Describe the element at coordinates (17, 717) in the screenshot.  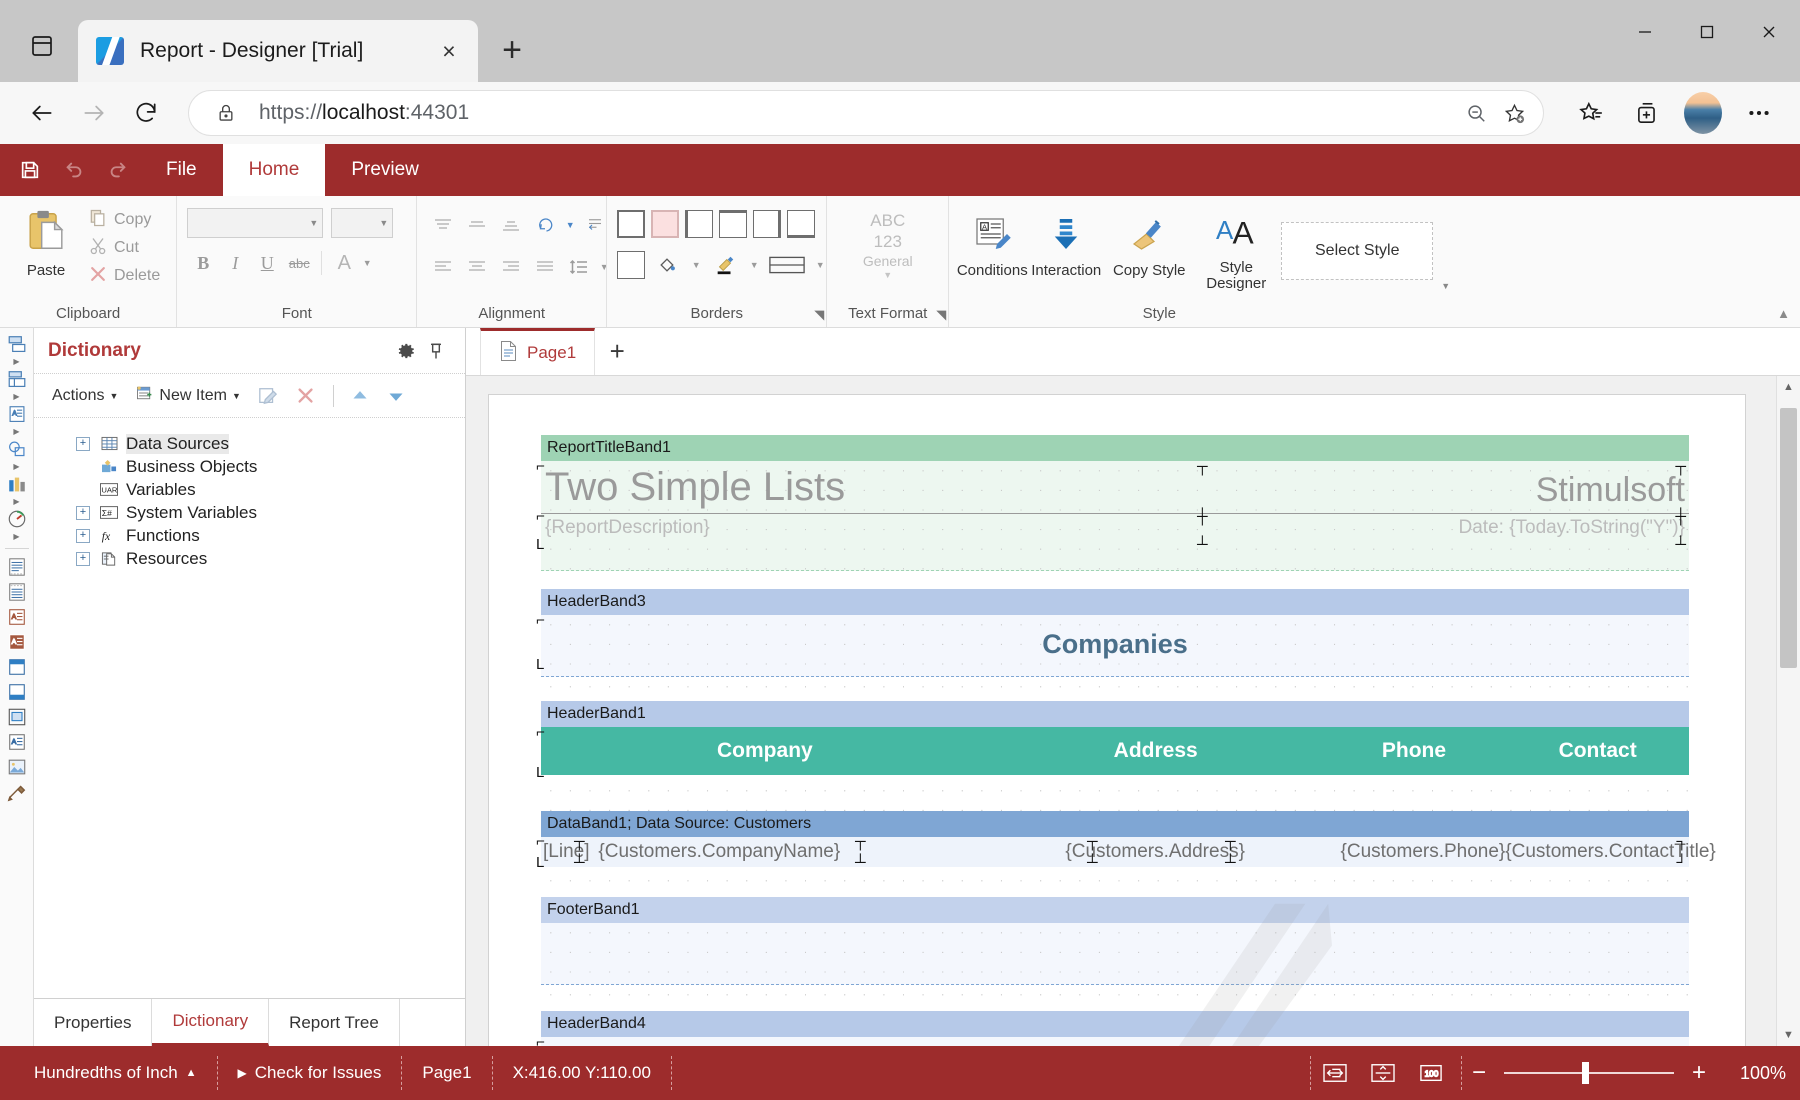
I see `sub-report-icon` at that location.